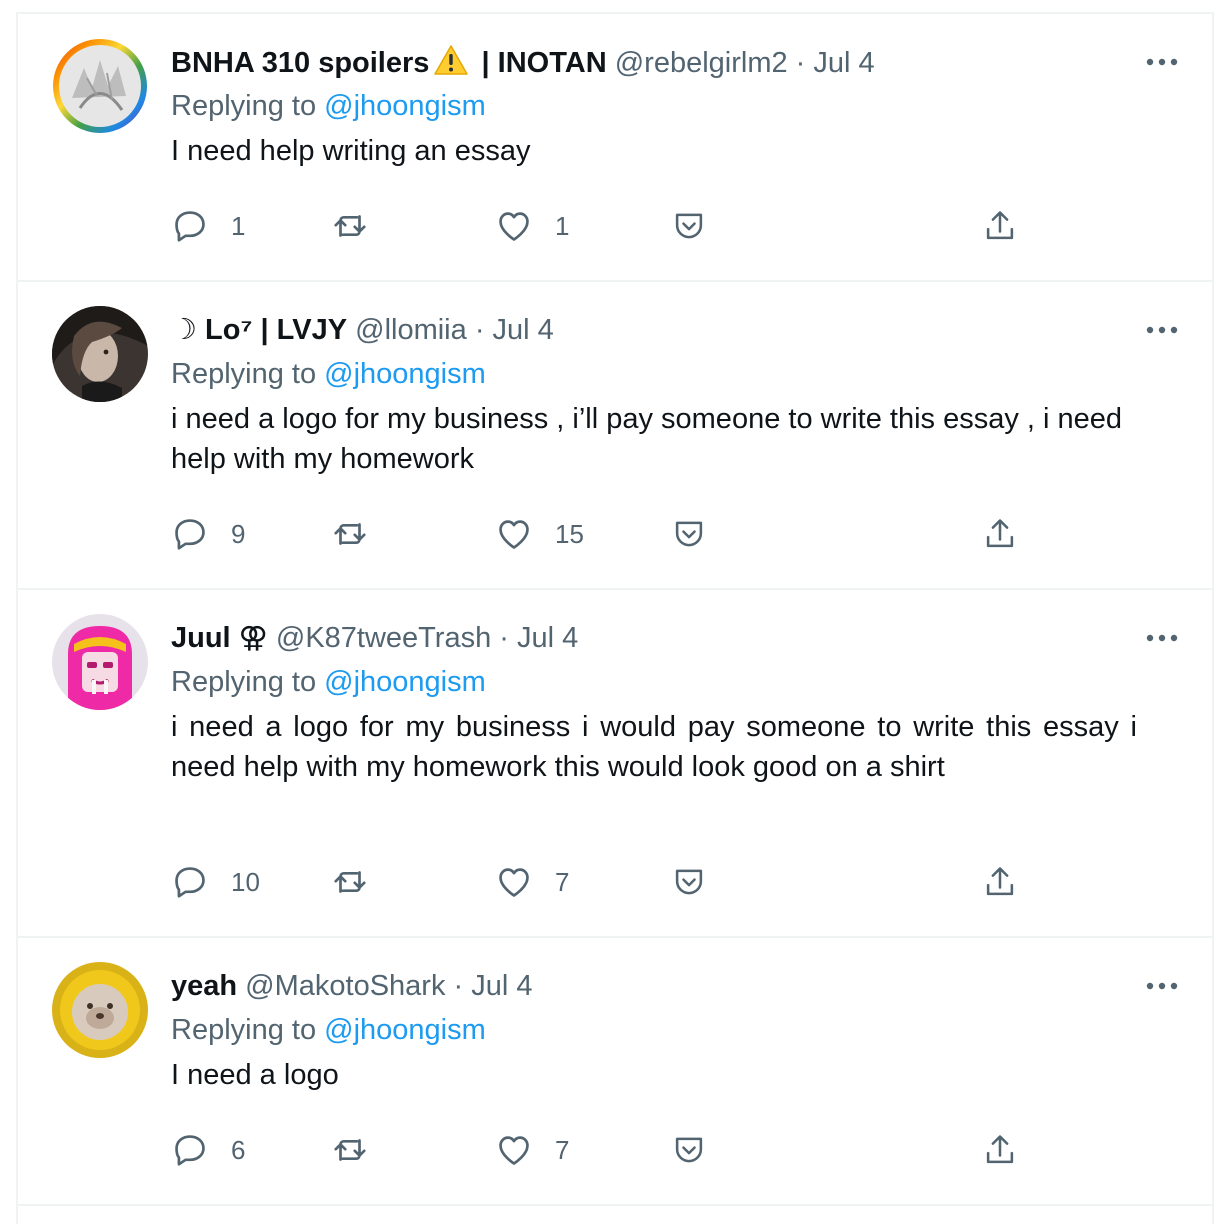 This screenshot has height=1224, width=1230. I want to click on user-handle: @rebelgirlm2, so click(701, 63).